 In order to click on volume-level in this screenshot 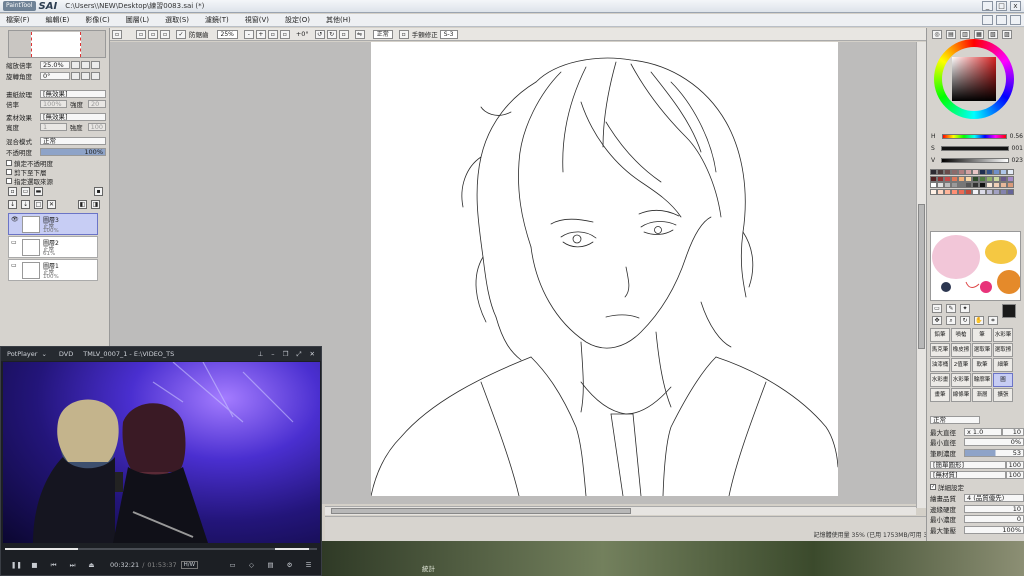, I will do `click(292, 549)`.